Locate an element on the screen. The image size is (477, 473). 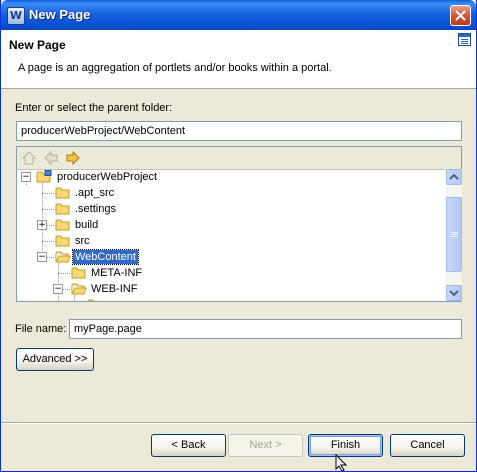
tree-item is located at coordinates (231, 299).